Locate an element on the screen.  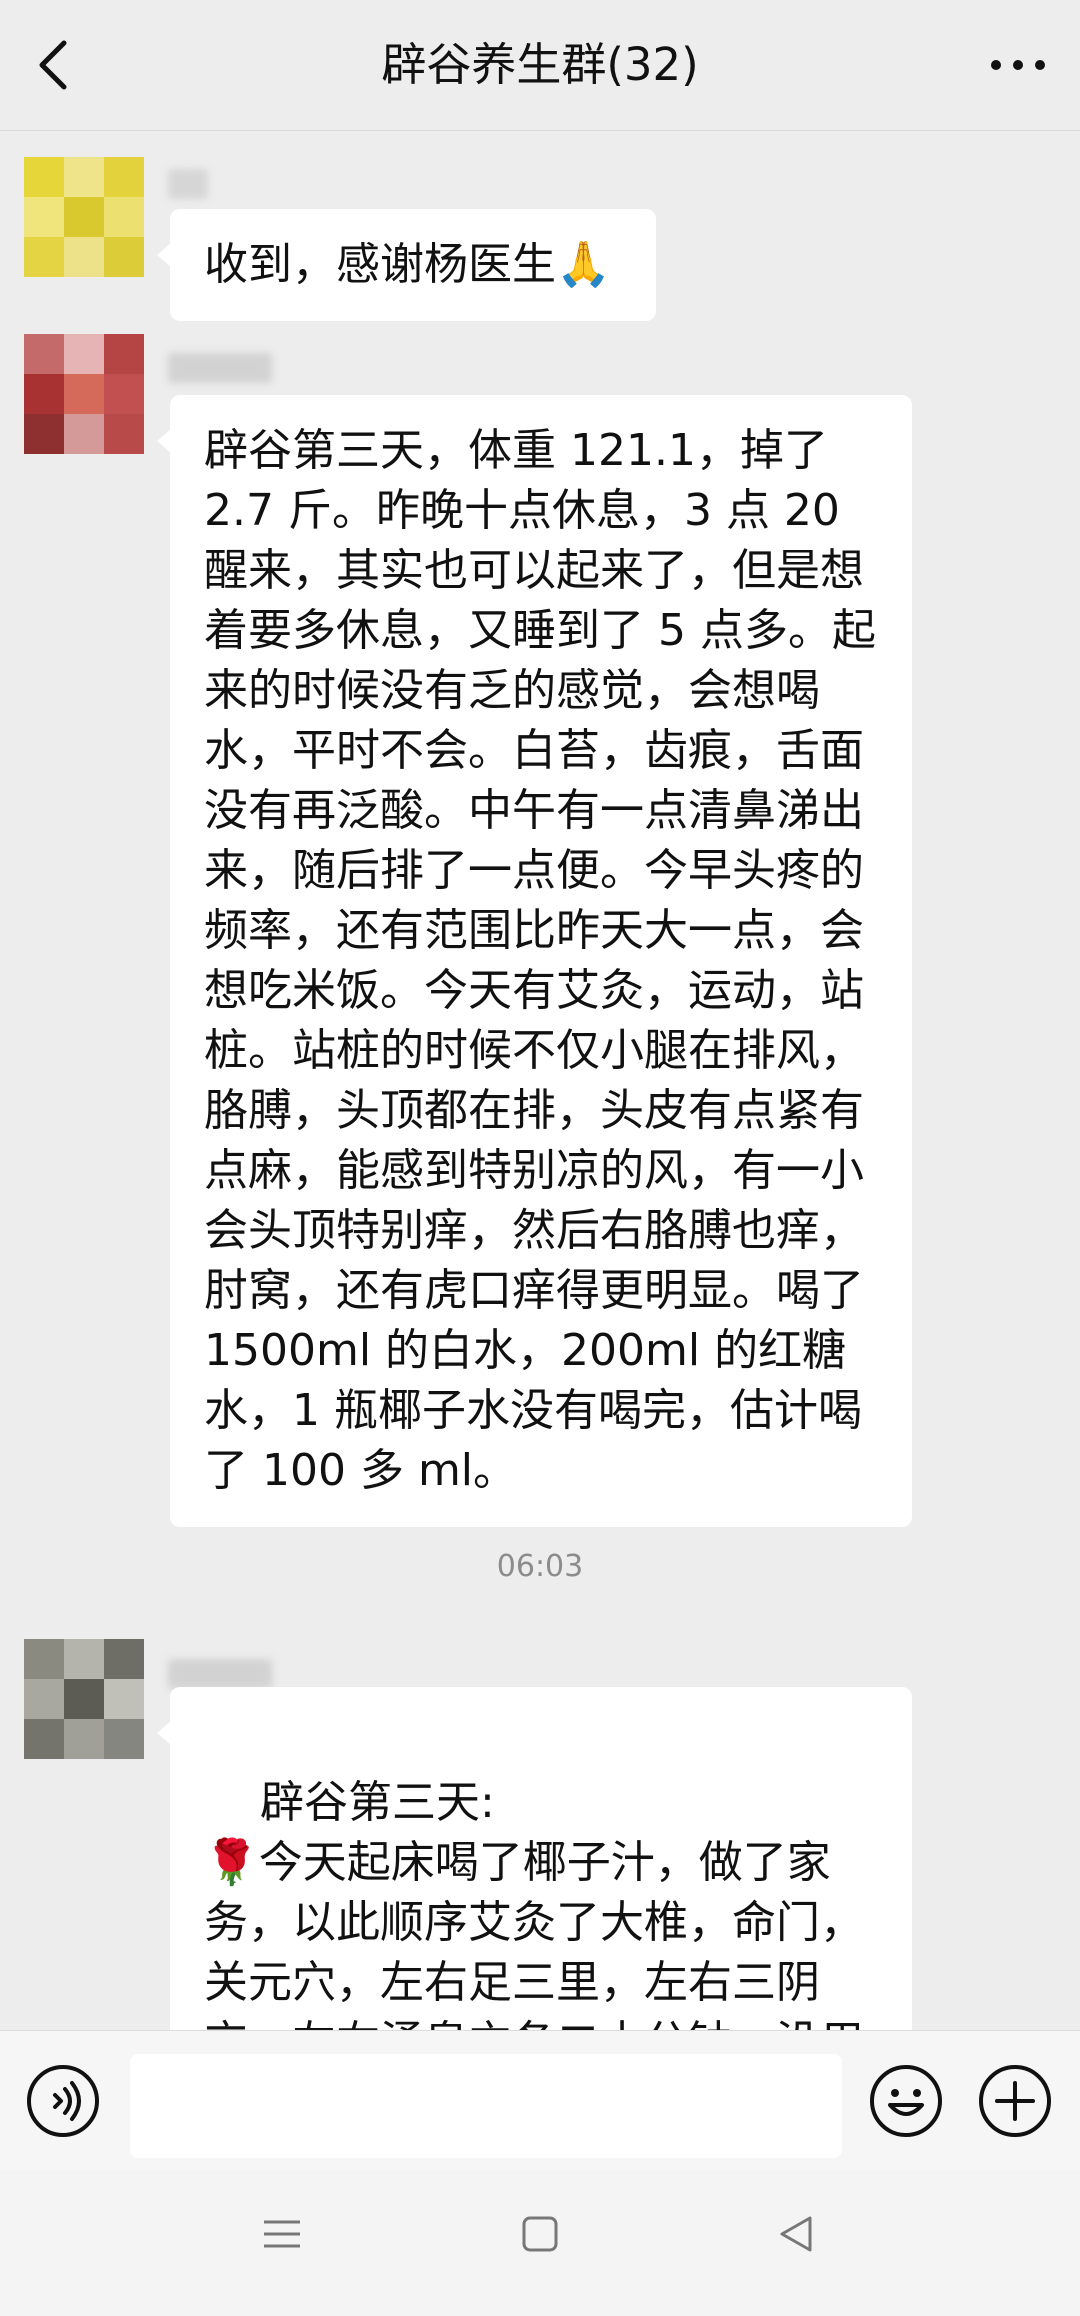
voice-icon is located at coordinates (63, 2101).